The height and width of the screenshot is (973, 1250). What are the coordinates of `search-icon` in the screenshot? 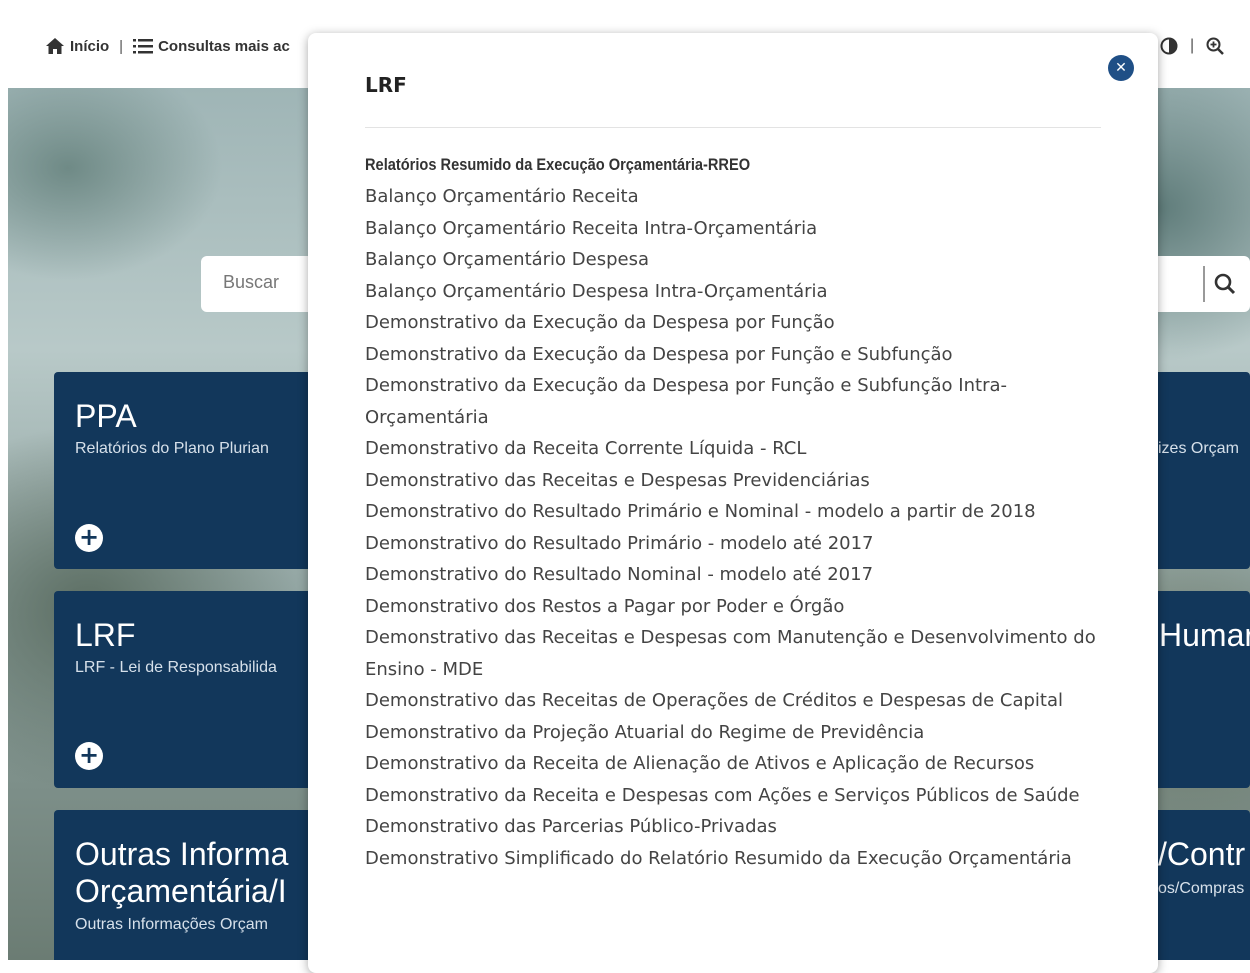 It's located at (1225, 284).